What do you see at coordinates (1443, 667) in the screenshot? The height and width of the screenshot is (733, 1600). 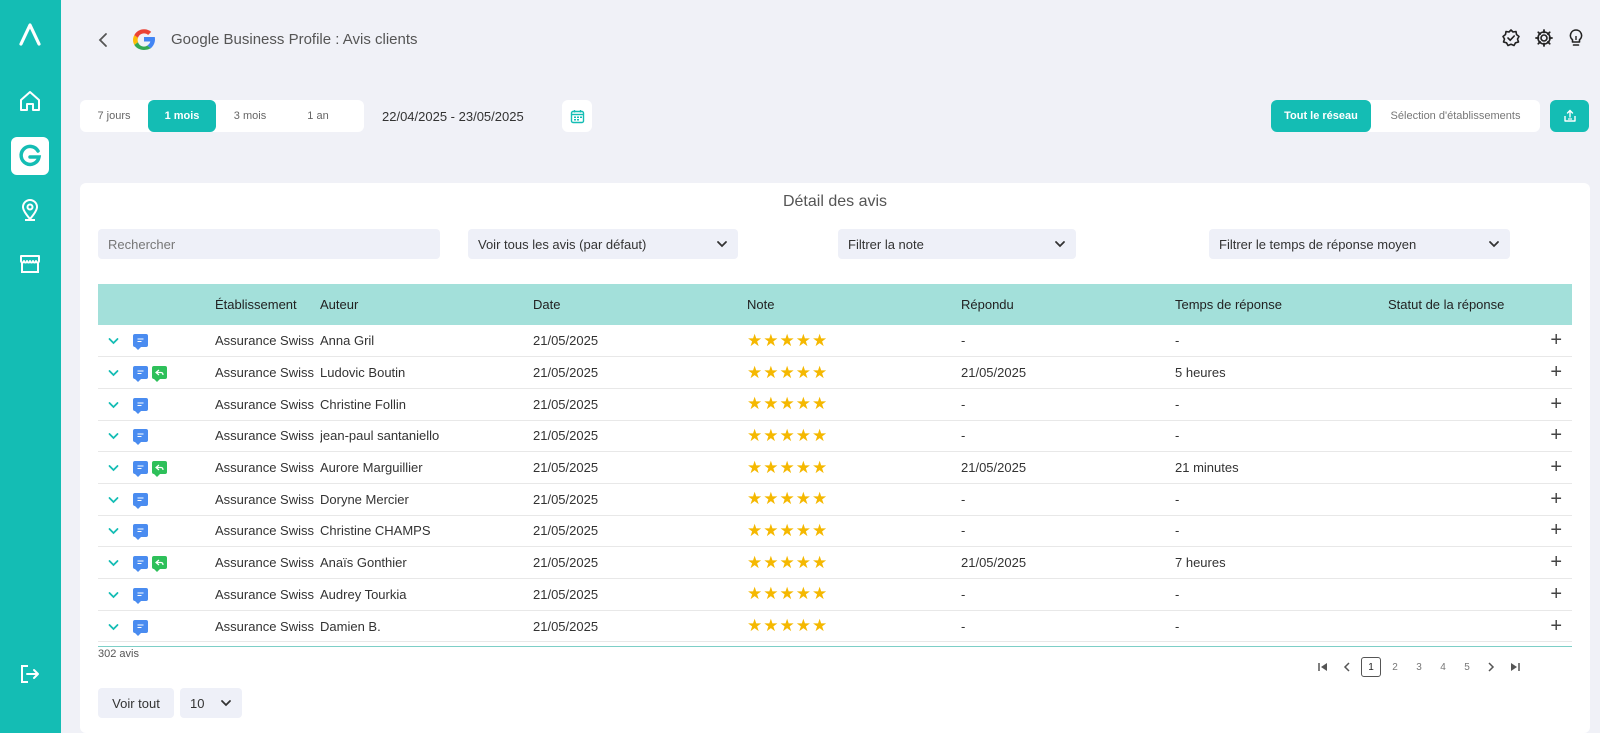 I see `page-4: 4` at bounding box center [1443, 667].